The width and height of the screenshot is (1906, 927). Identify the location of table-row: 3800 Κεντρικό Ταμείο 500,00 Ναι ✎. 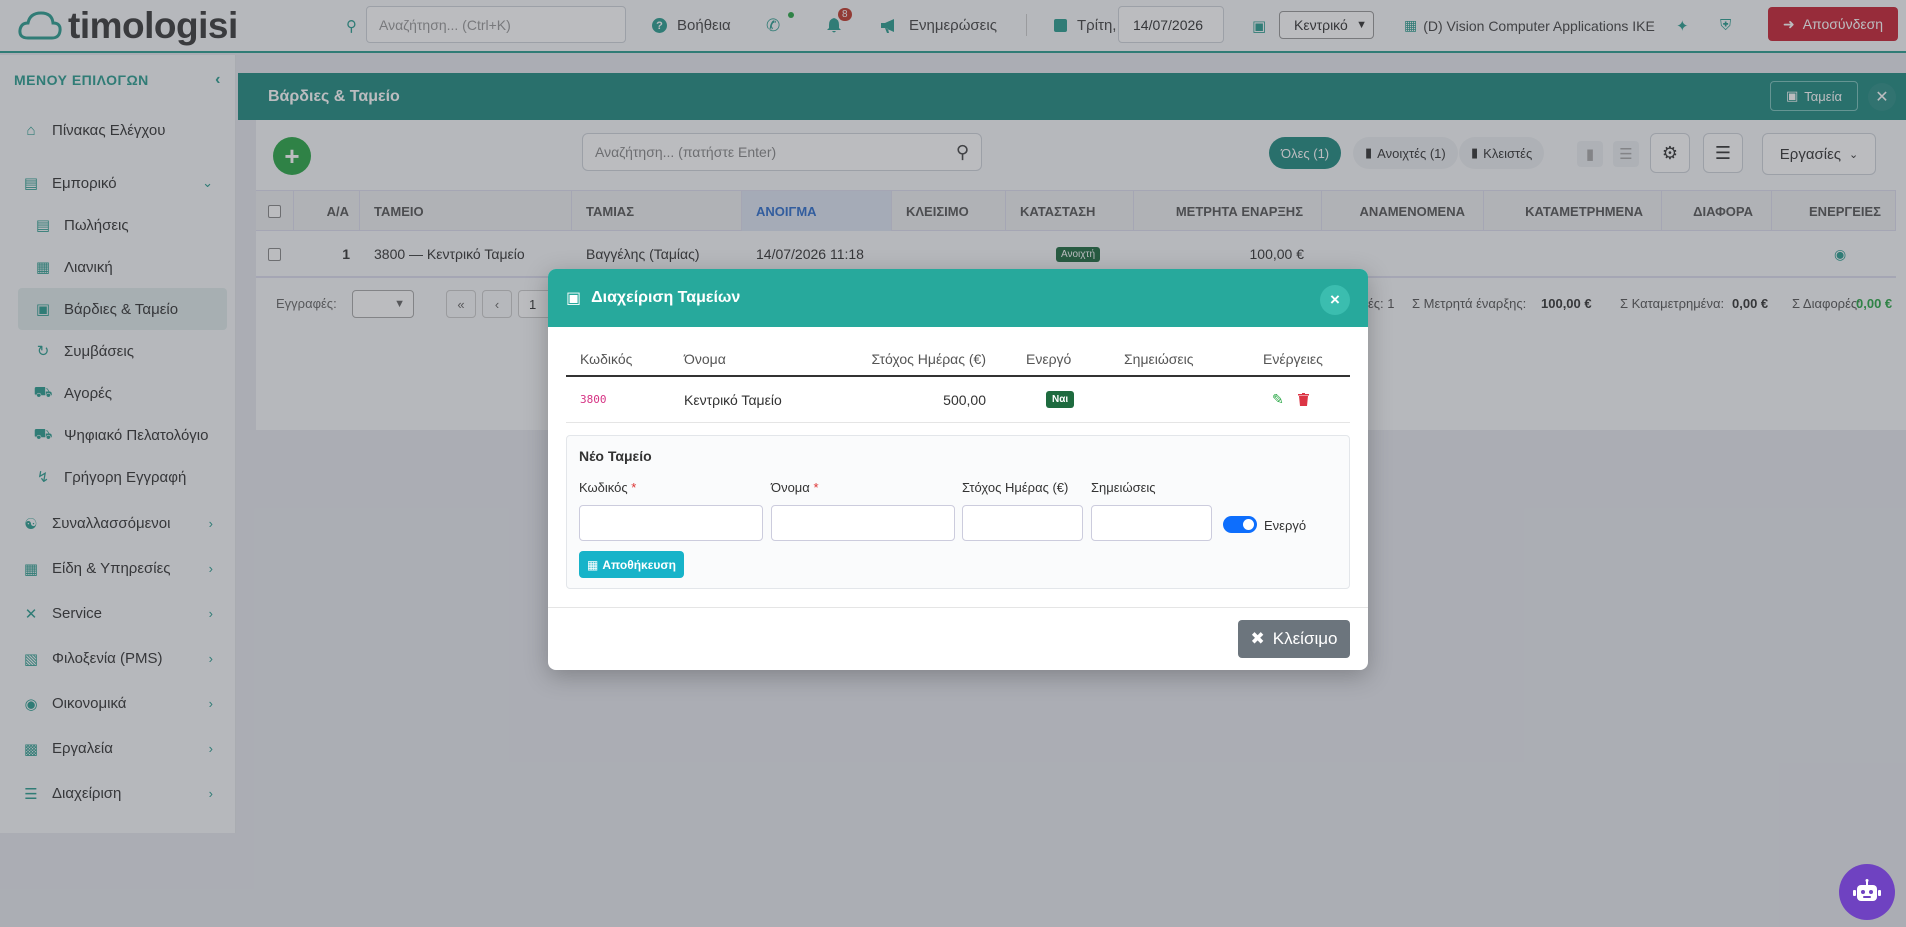
(958, 400).